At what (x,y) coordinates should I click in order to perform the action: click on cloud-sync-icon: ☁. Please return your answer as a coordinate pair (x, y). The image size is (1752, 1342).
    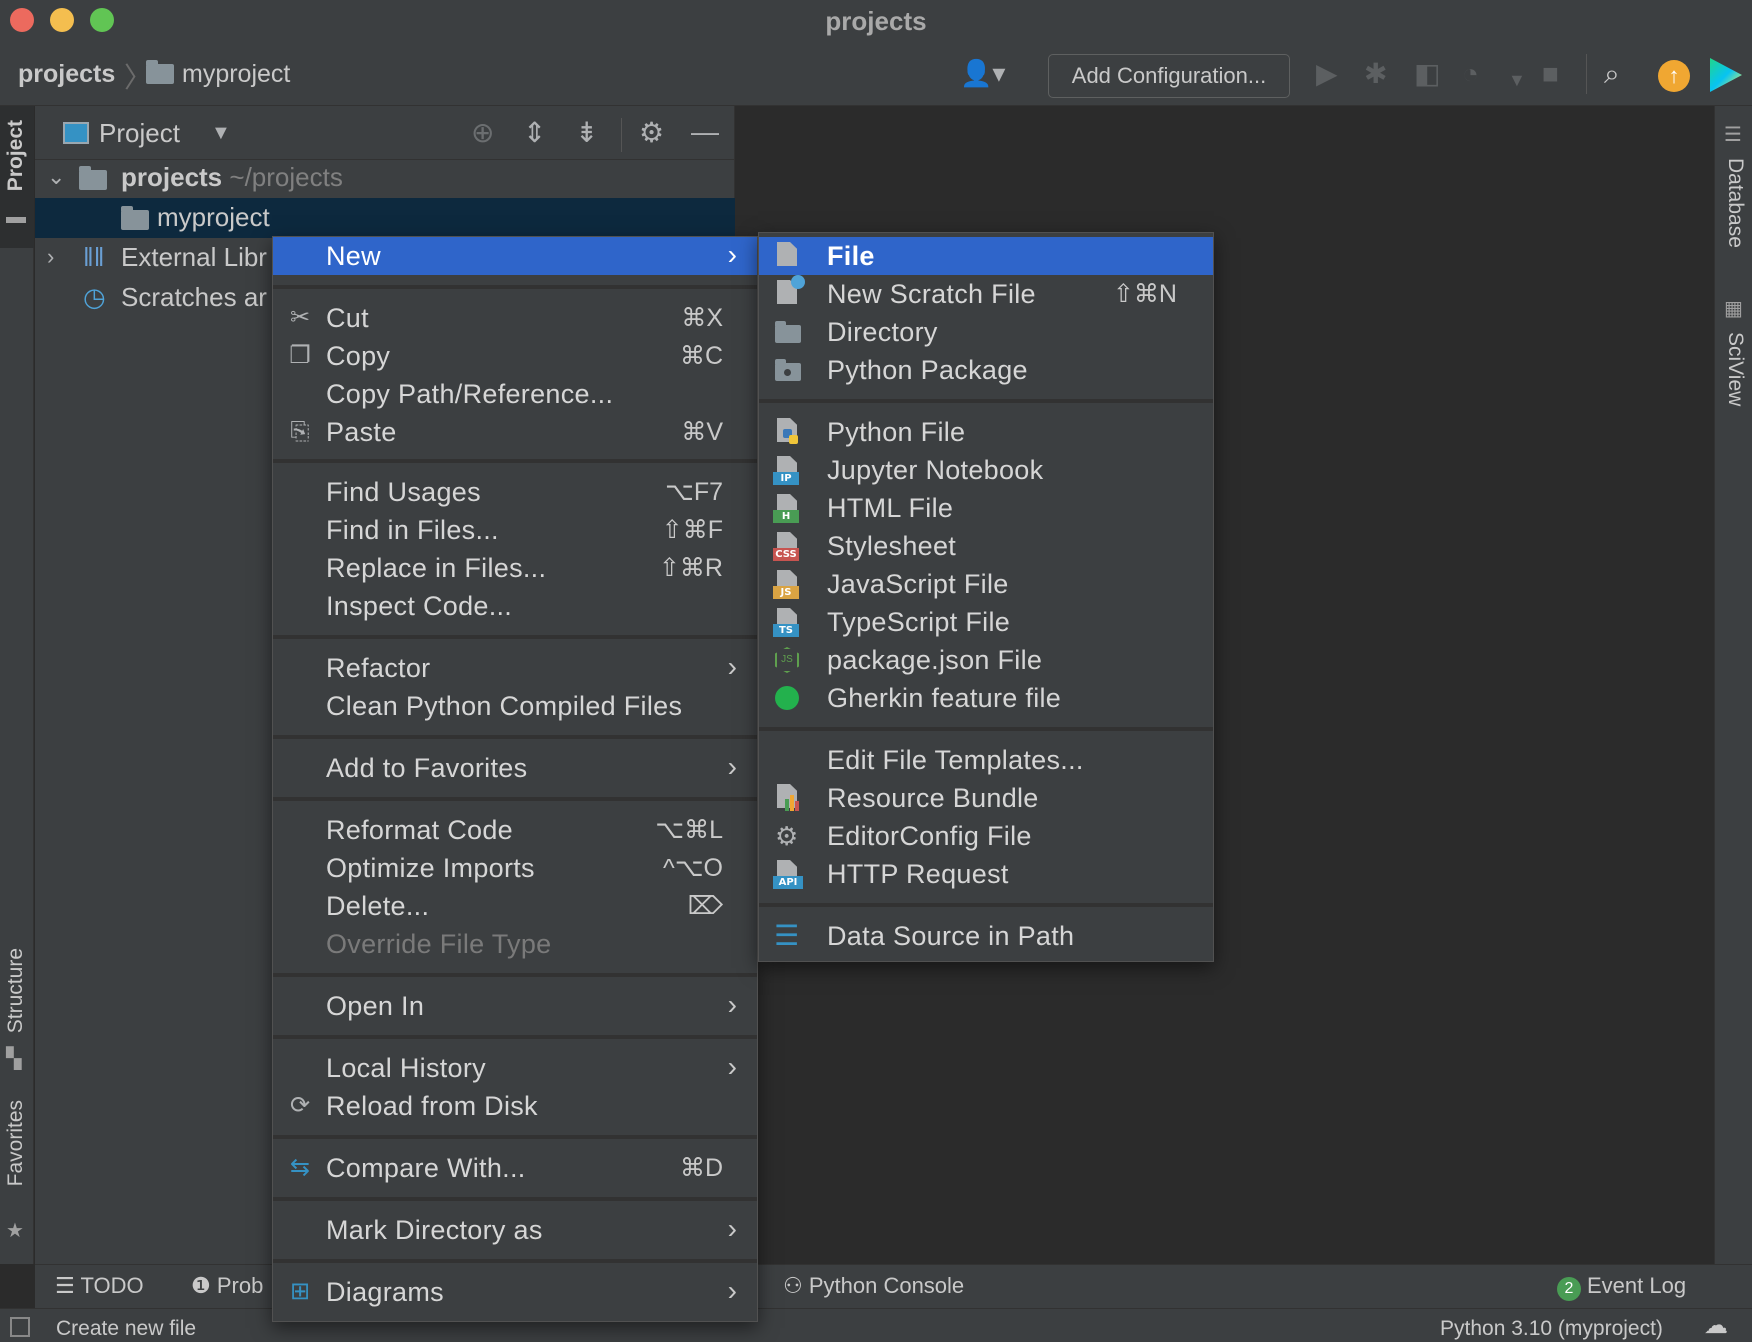
    Looking at the image, I should click on (1716, 1325).